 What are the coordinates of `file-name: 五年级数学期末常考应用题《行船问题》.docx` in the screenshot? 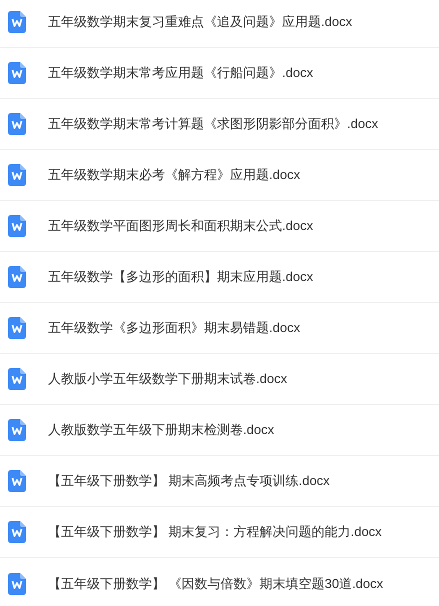 It's located at (181, 73).